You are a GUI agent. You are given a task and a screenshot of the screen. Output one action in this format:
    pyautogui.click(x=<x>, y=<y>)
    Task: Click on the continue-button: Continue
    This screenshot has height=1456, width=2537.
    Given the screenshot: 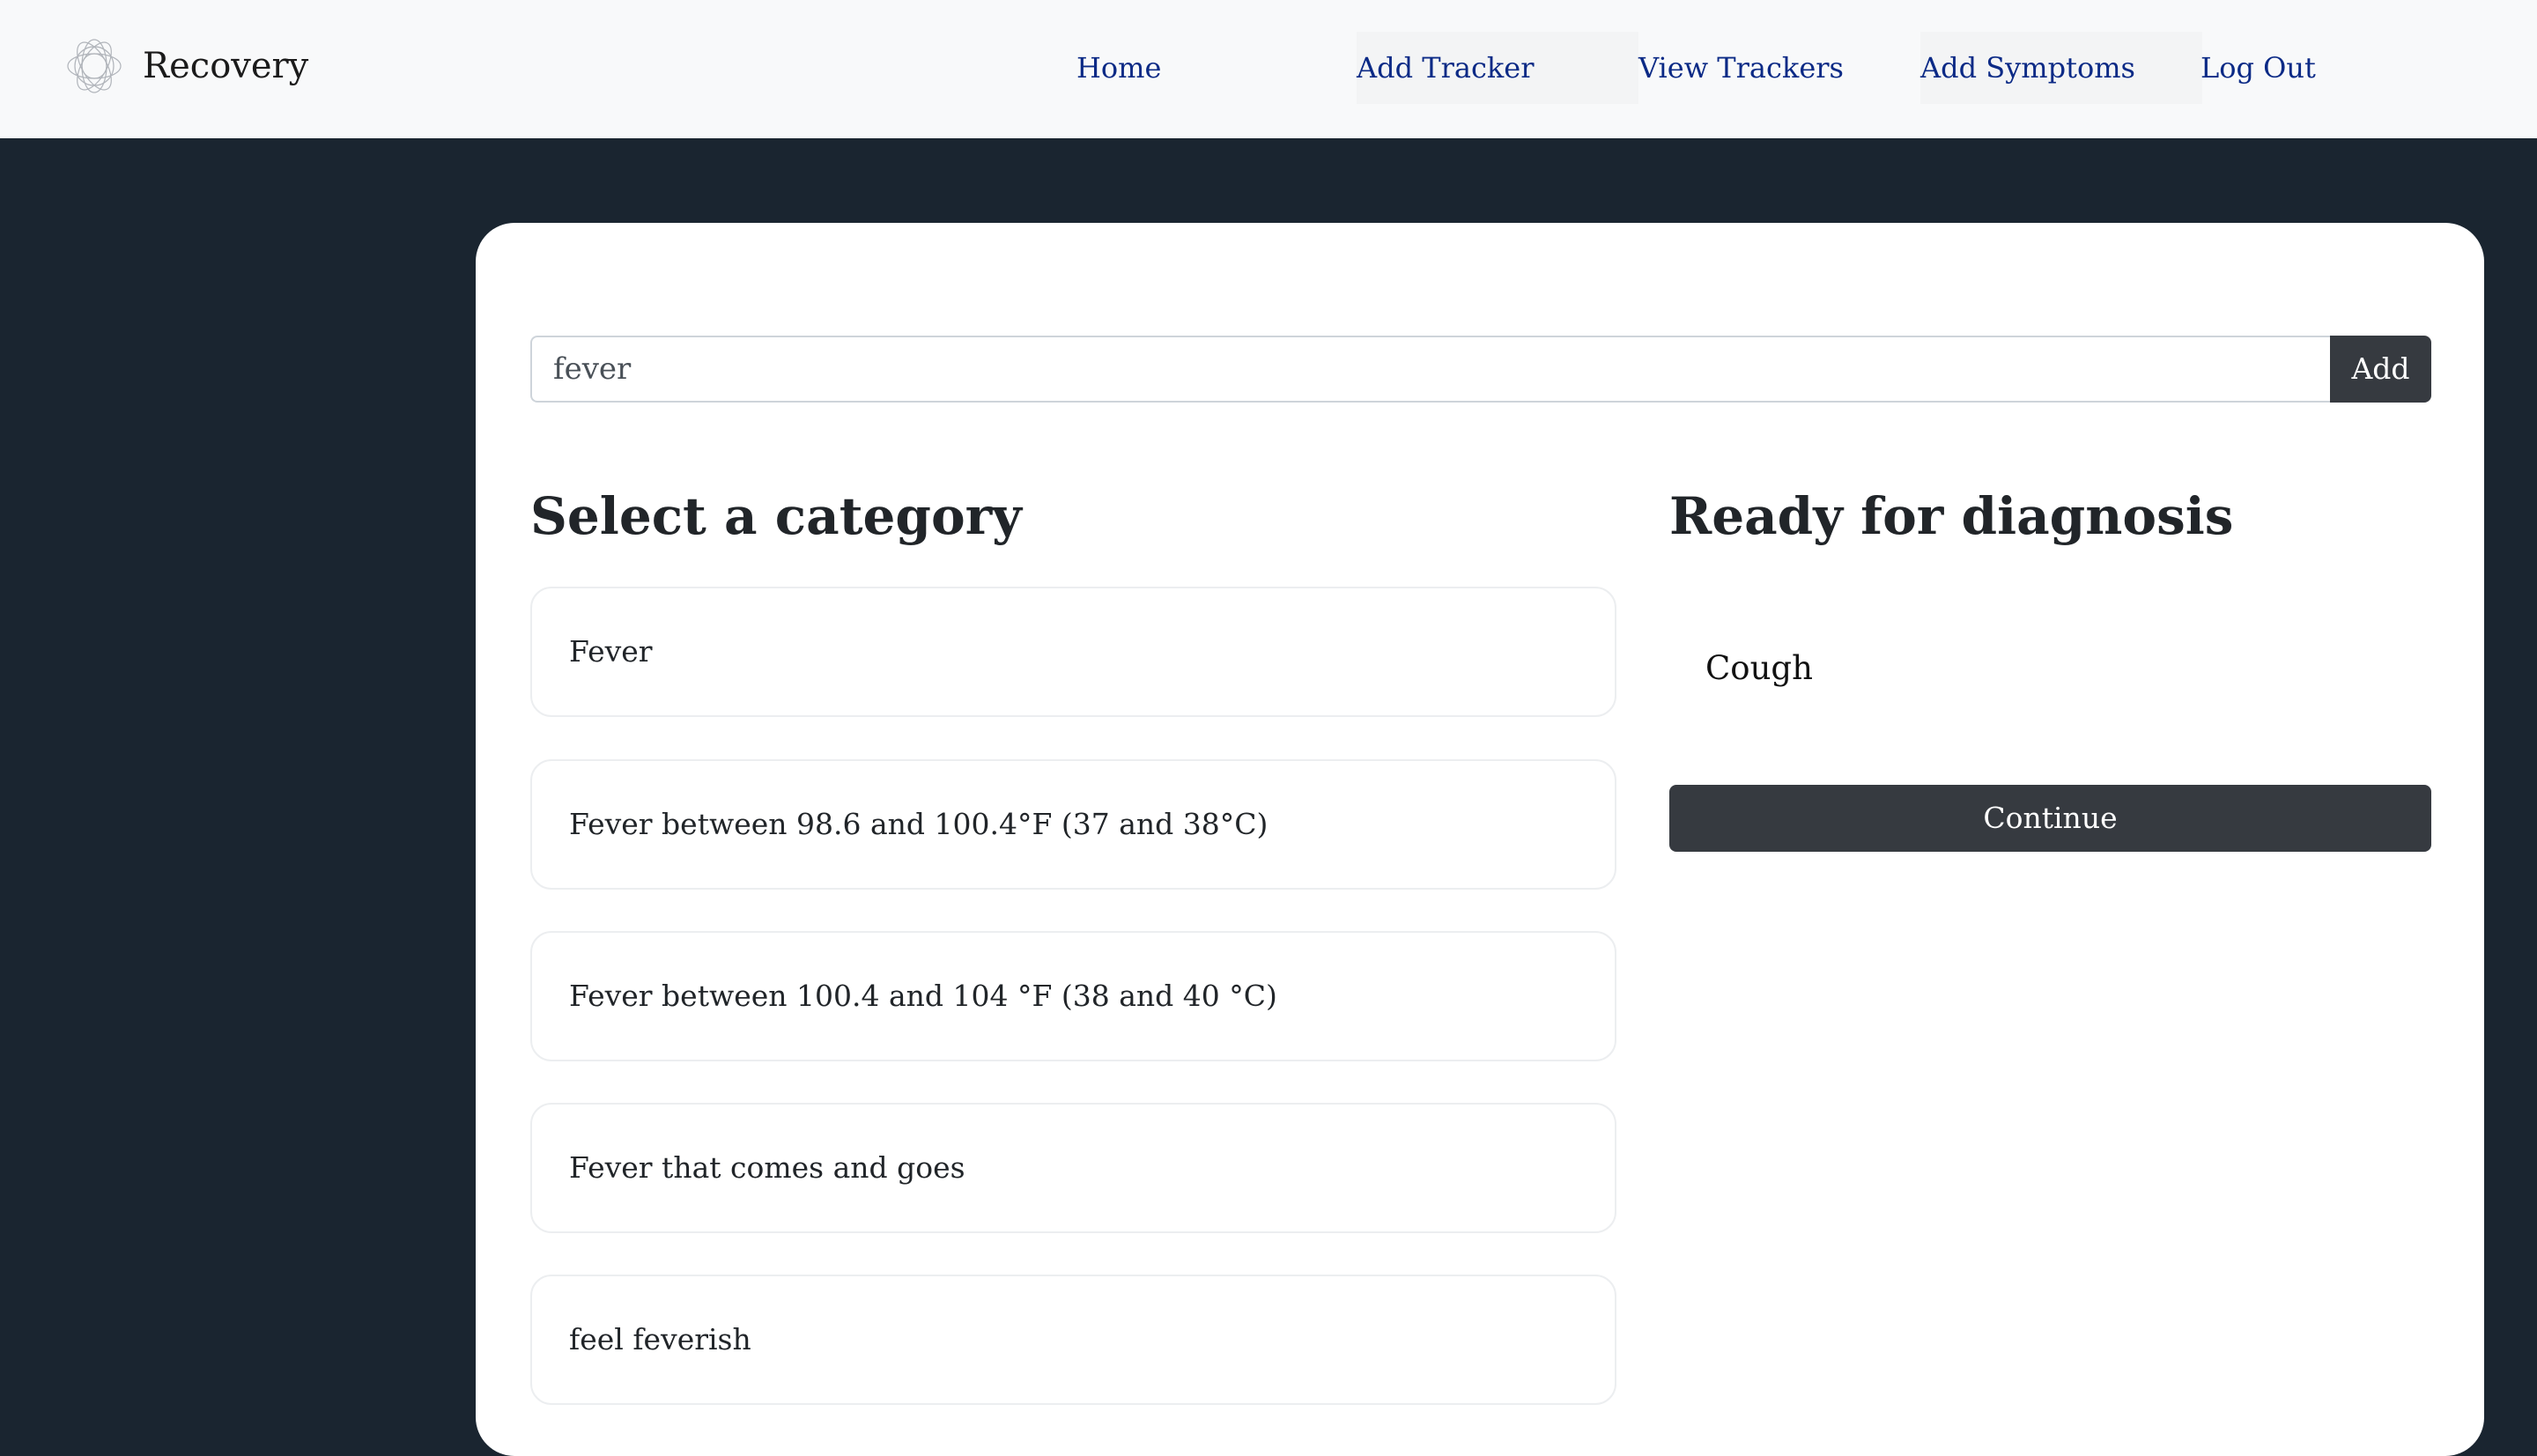 What is the action you would take?
    pyautogui.click(x=2050, y=818)
    